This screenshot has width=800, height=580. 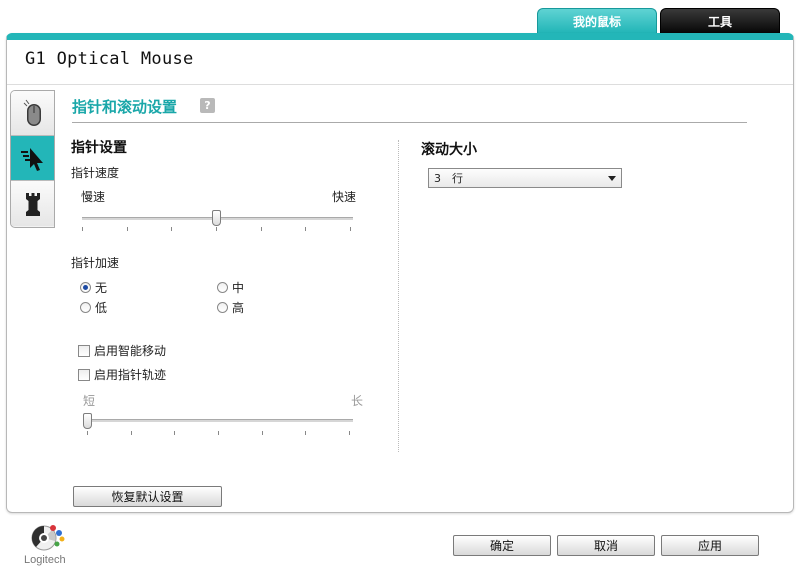 What do you see at coordinates (101, 288) in the screenshot?
I see `accel-none-label: 无` at bounding box center [101, 288].